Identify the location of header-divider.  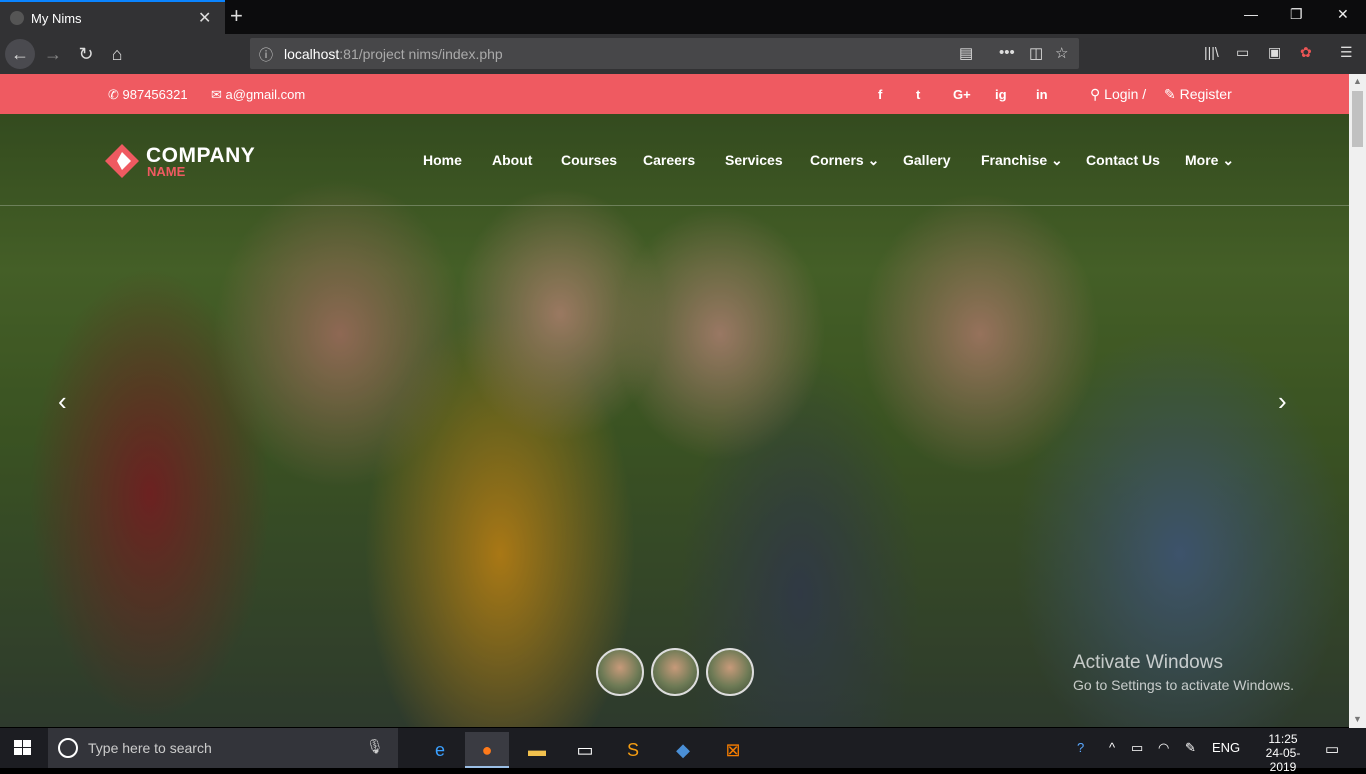
(674, 205).